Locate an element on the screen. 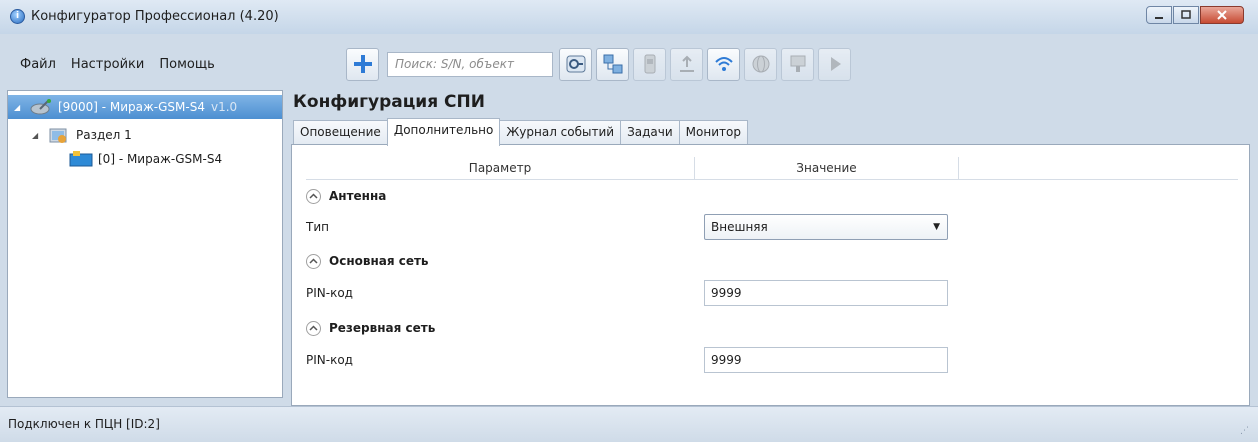 This screenshot has width=1258, height=442. section-icon is located at coordinates (58, 135).